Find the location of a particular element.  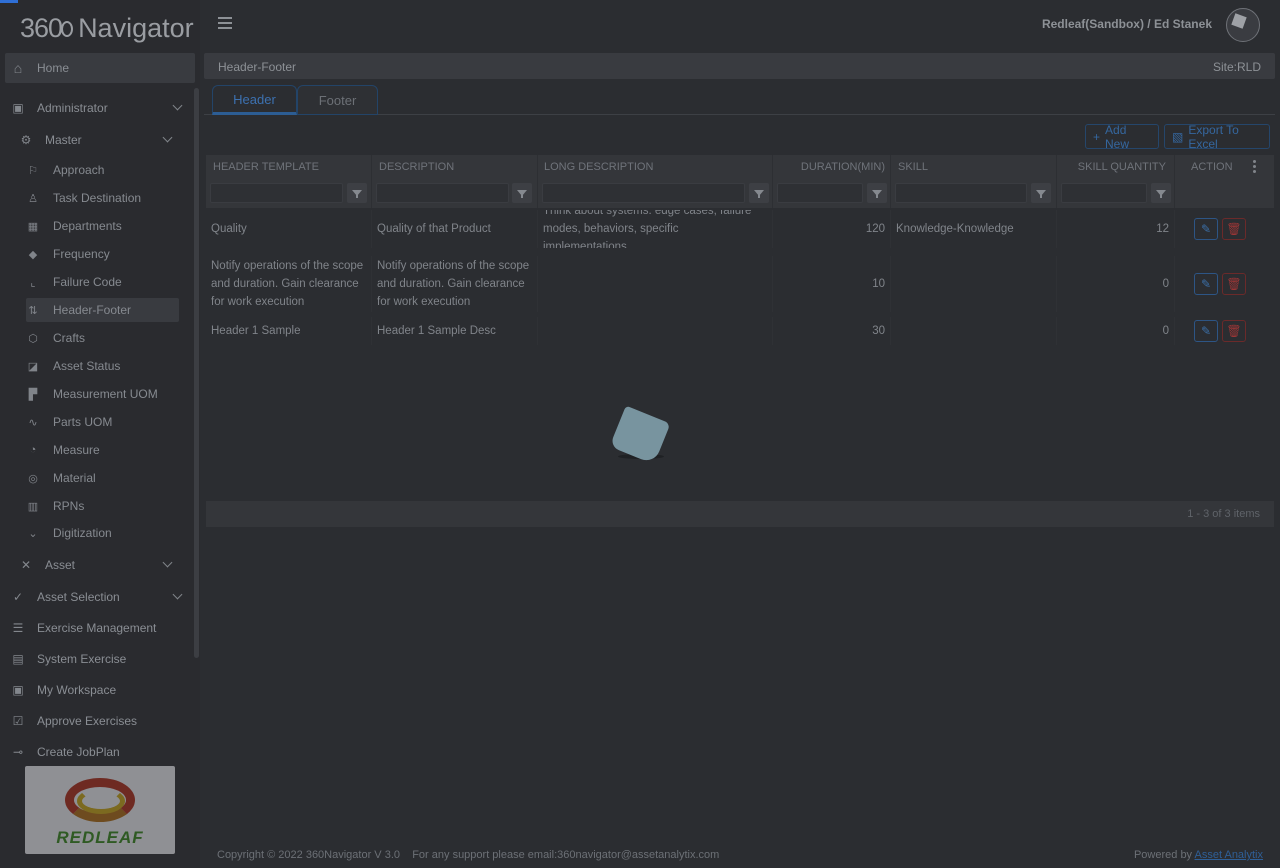

sidebar-item-failure-code: ⌞ Failure Code is located at coordinates (102, 282).